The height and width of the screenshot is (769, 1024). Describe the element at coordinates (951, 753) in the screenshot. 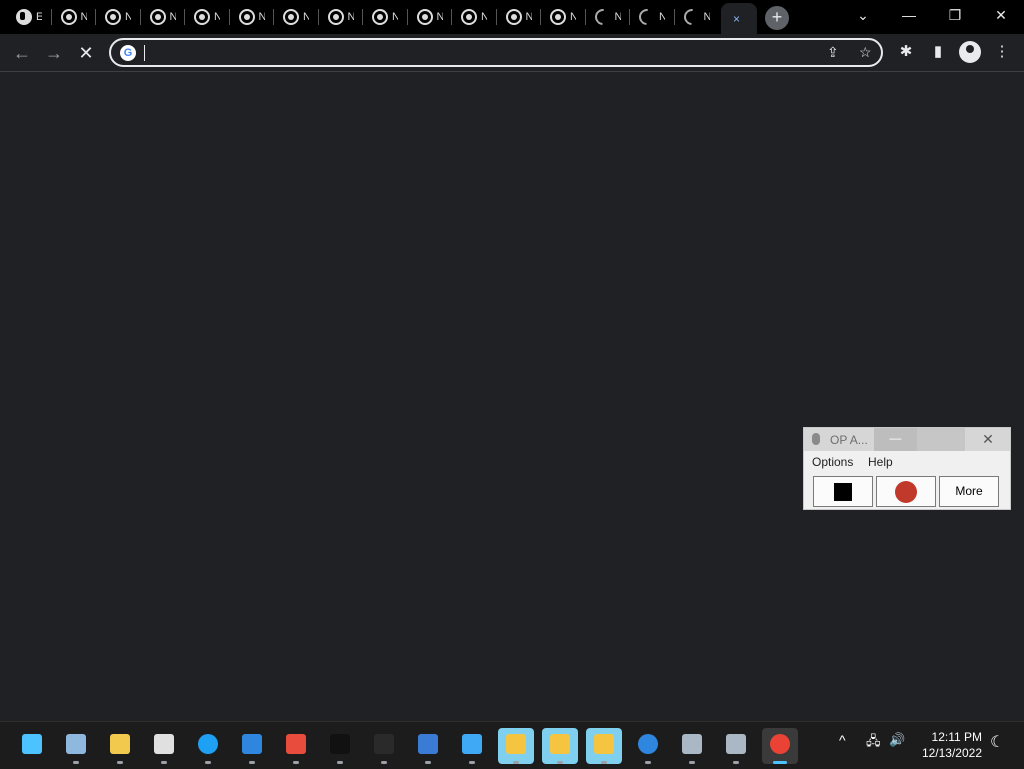

I see `clock-date: 12/13/2022` at that location.